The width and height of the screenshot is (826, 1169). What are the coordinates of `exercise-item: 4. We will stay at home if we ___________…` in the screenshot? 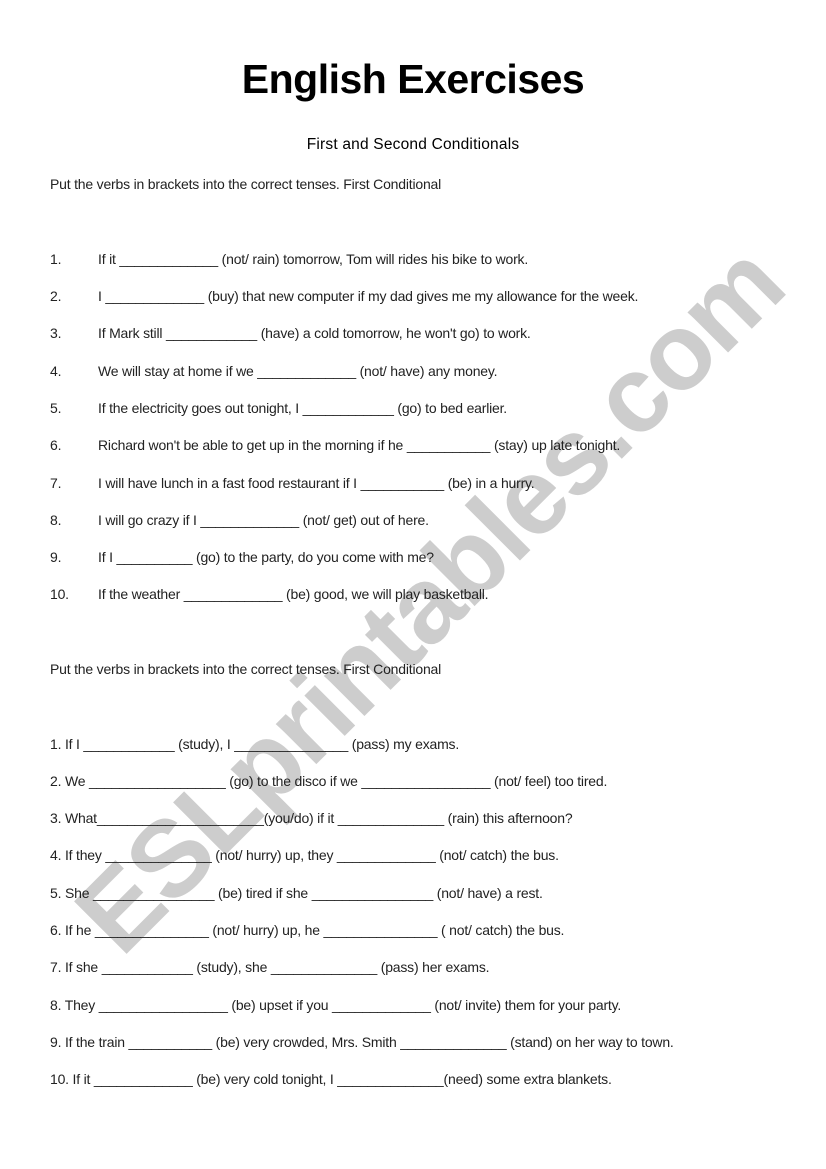 It's located at (274, 371).